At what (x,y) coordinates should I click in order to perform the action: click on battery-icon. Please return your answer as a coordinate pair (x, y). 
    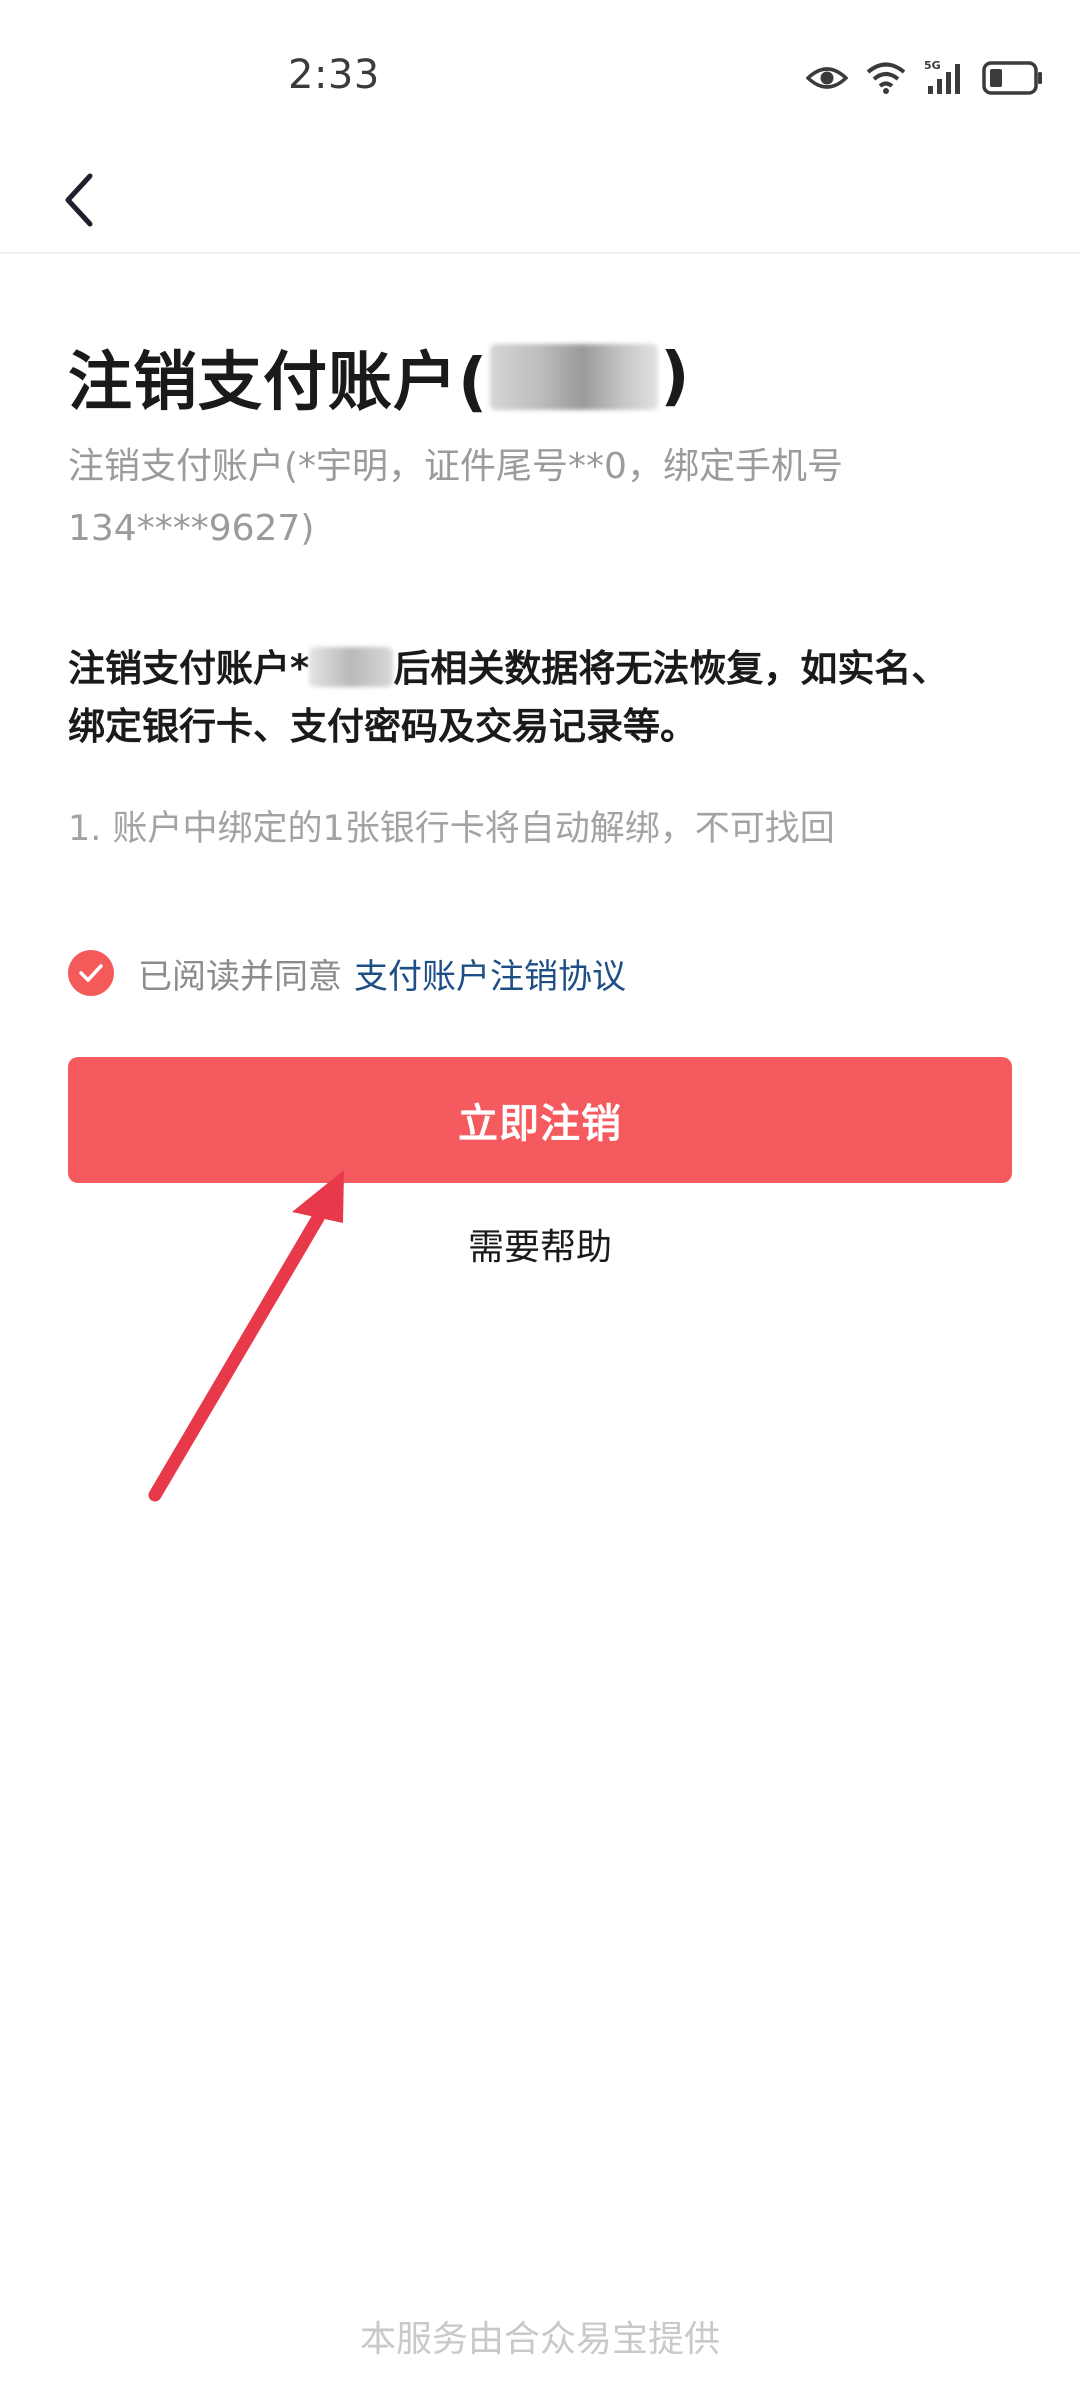
    Looking at the image, I should click on (1013, 78).